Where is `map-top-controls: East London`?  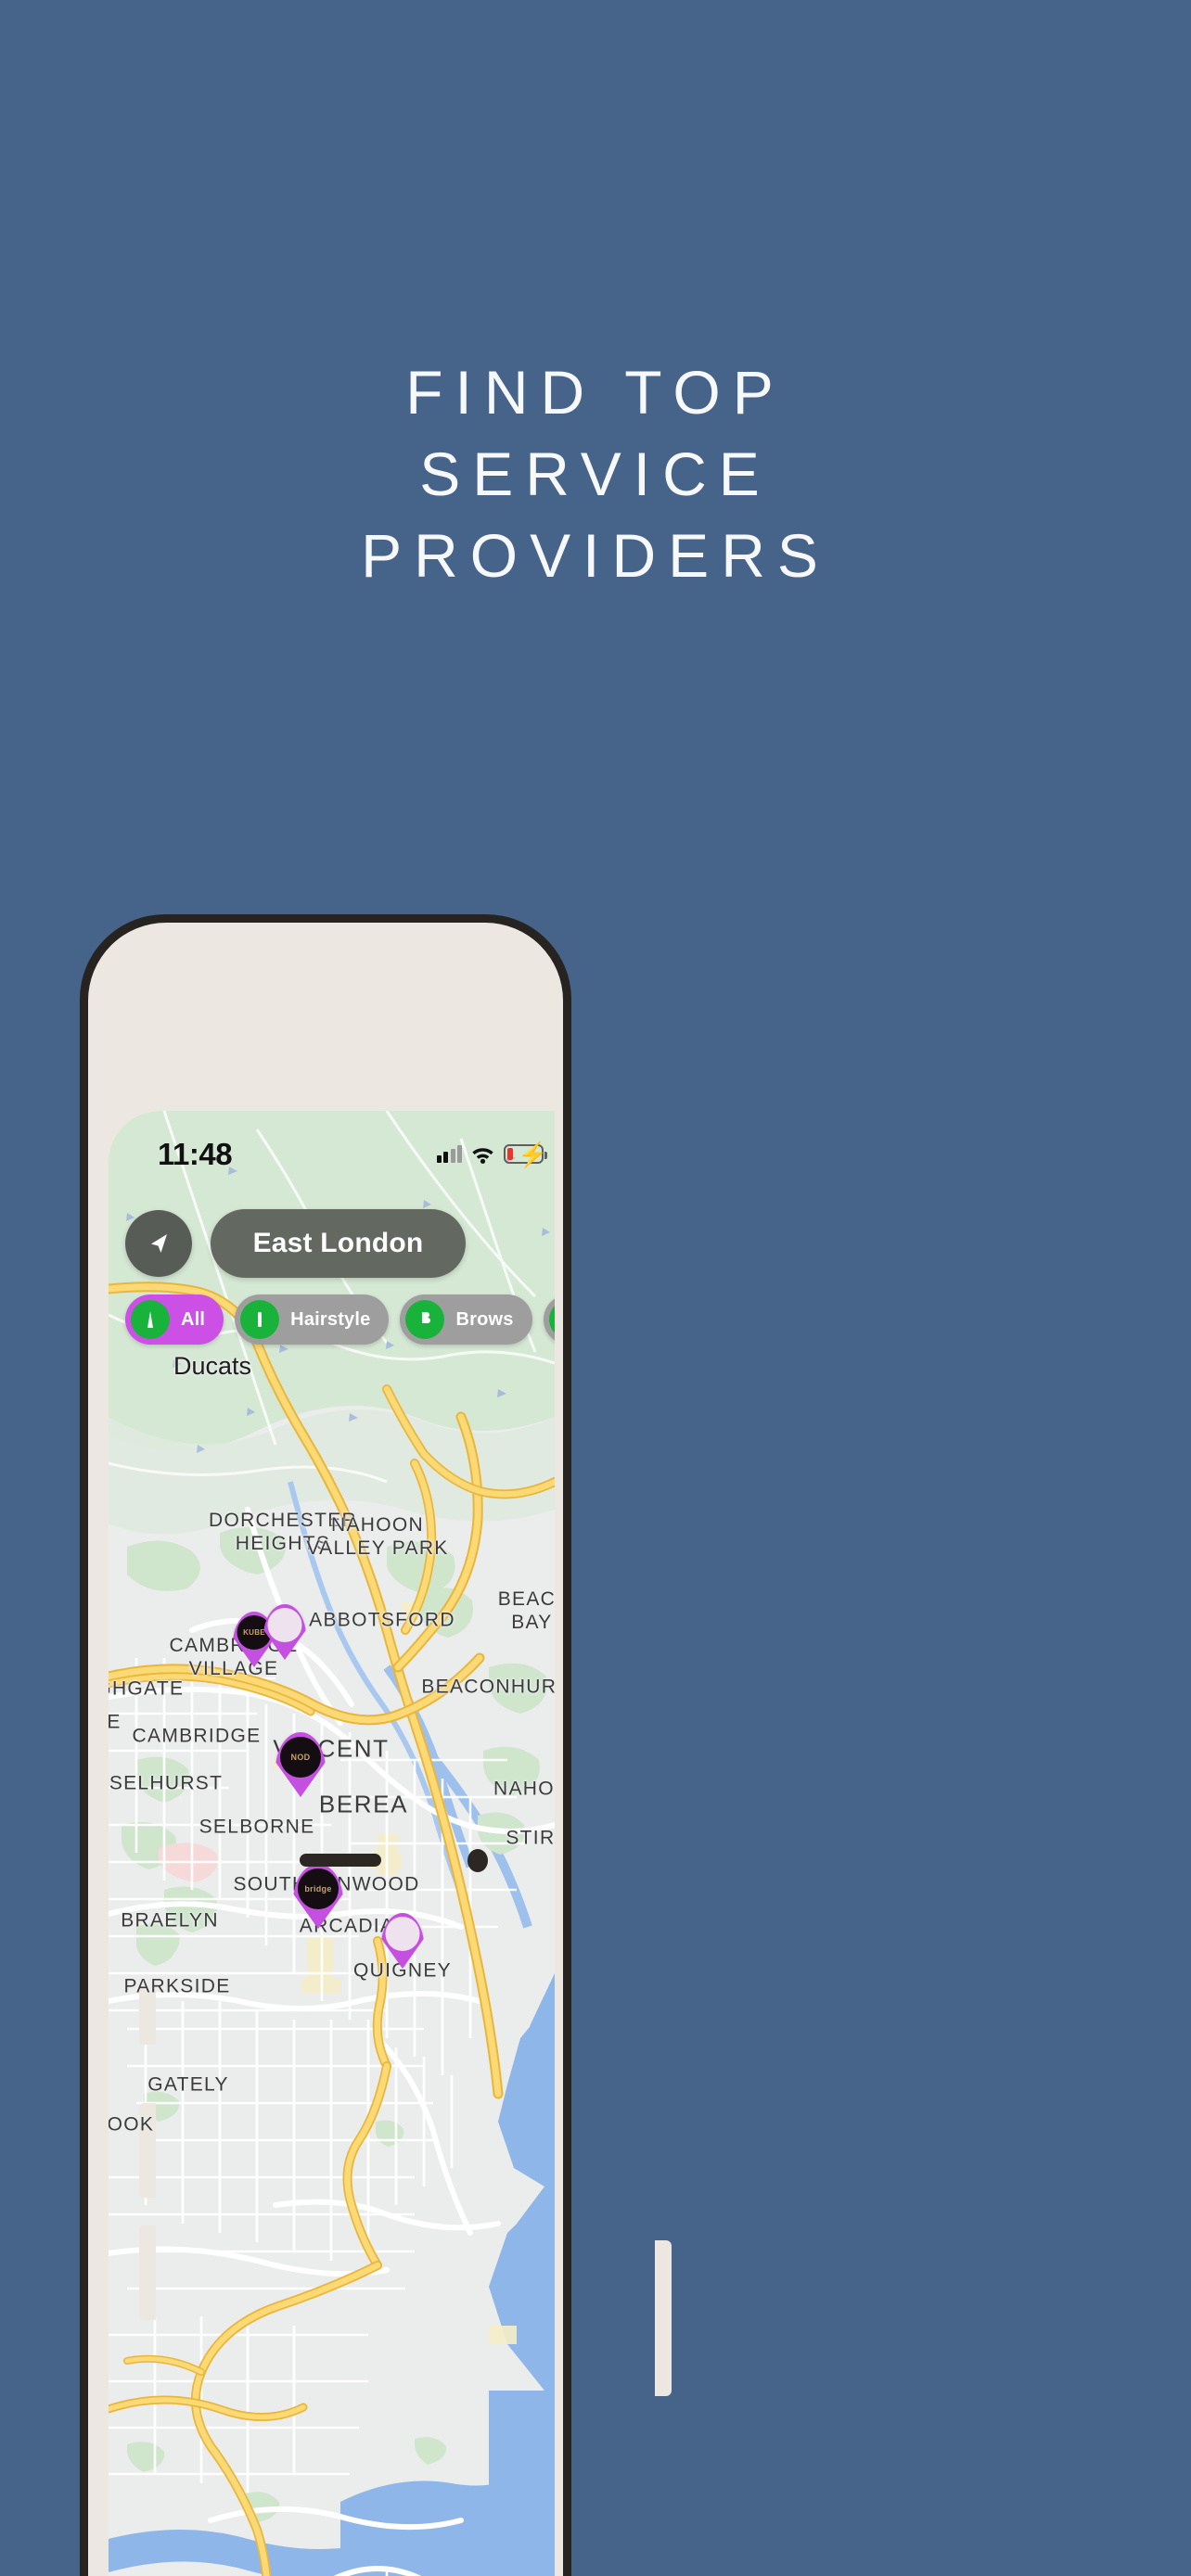
map-top-controls: East London is located at coordinates (332, 1243).